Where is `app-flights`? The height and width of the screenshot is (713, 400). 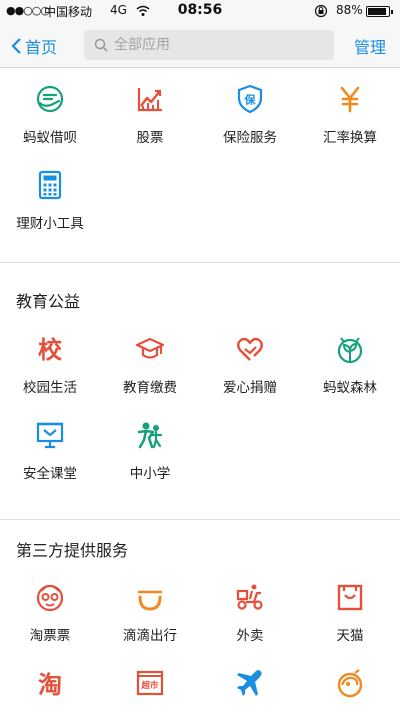
app-flights is located at coordinates (250, 682).